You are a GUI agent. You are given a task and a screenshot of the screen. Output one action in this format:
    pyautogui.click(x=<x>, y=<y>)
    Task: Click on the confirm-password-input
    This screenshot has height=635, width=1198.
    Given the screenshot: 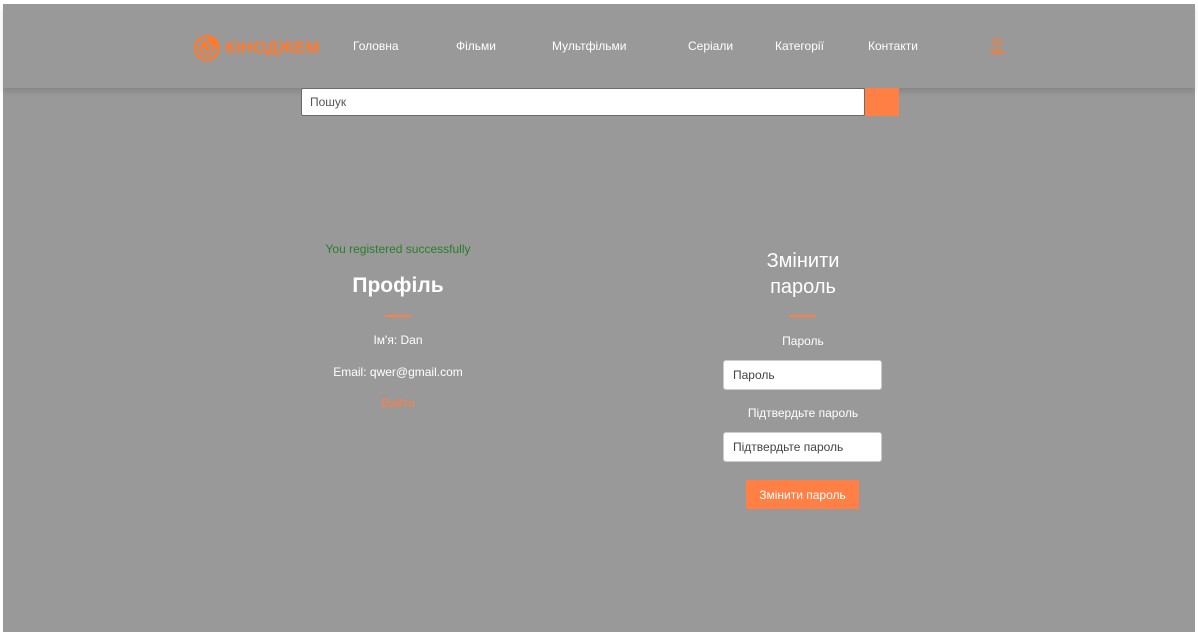 What is the action you would take?
    pyautogui.click(x=802, y=447)
    